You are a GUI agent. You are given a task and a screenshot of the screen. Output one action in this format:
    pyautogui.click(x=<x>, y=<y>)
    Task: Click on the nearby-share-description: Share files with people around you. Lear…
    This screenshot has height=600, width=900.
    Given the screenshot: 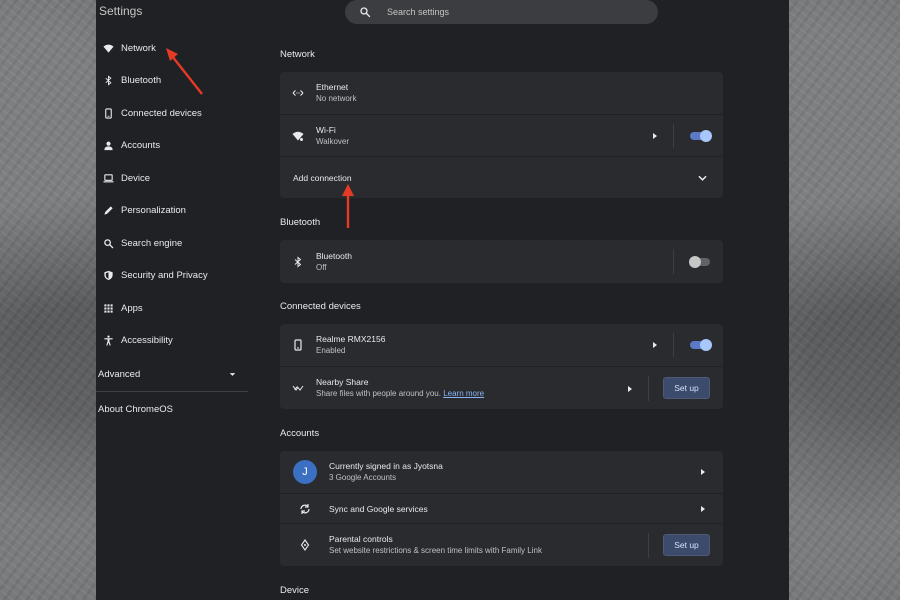 What is the action you would take?
    pyautogui.click(x=400, y=394)
    